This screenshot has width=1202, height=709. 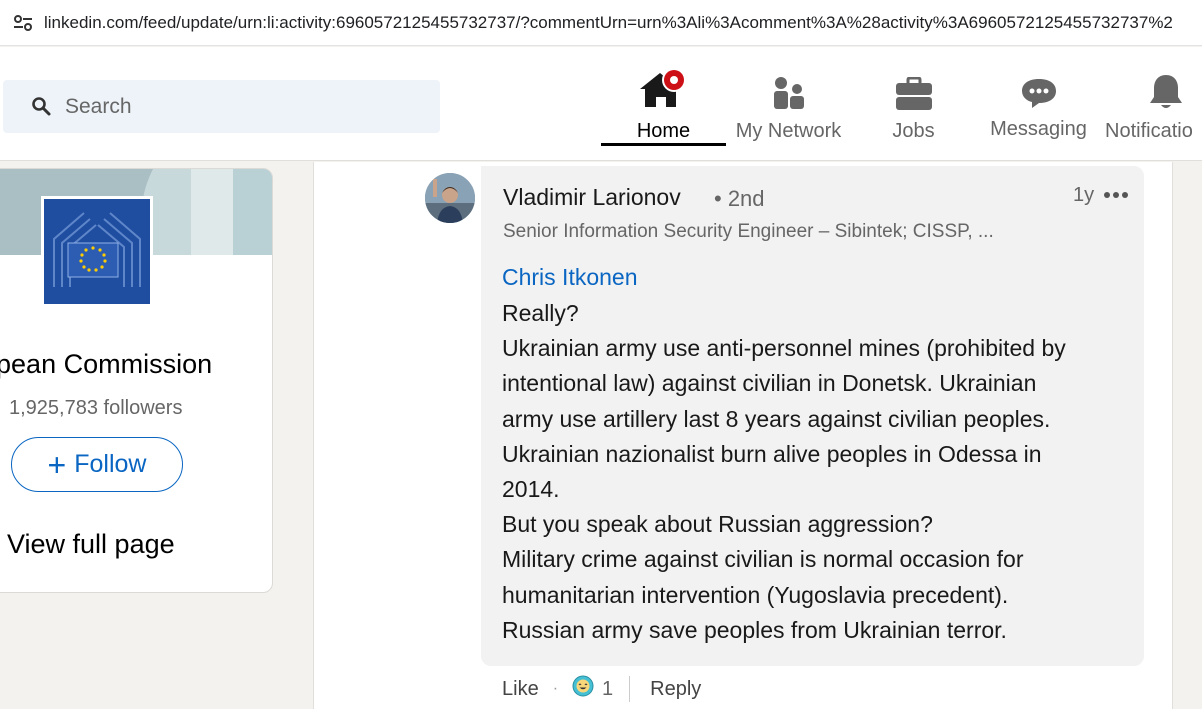 I want to click on nav-jobs-label: Jobs, so click(x=913, y=131).